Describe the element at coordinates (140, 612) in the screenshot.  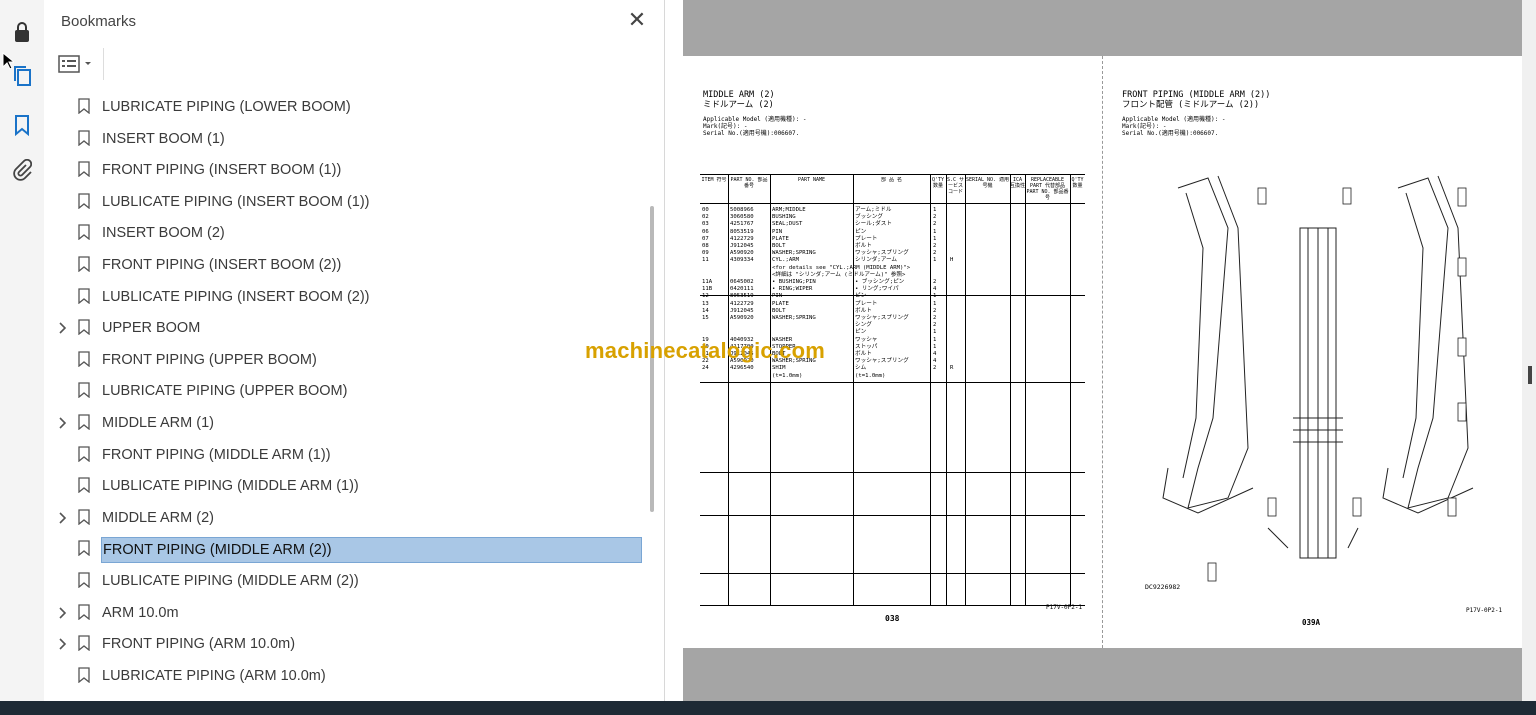
I see `bookmark-label: ARM 10.0m` at that location.